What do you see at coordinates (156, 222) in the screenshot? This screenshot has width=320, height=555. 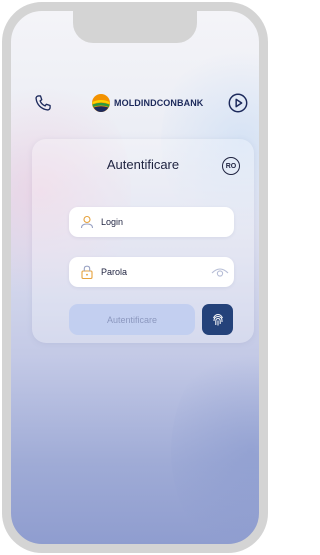 I see `login-input` at bounding box center [156, 222].